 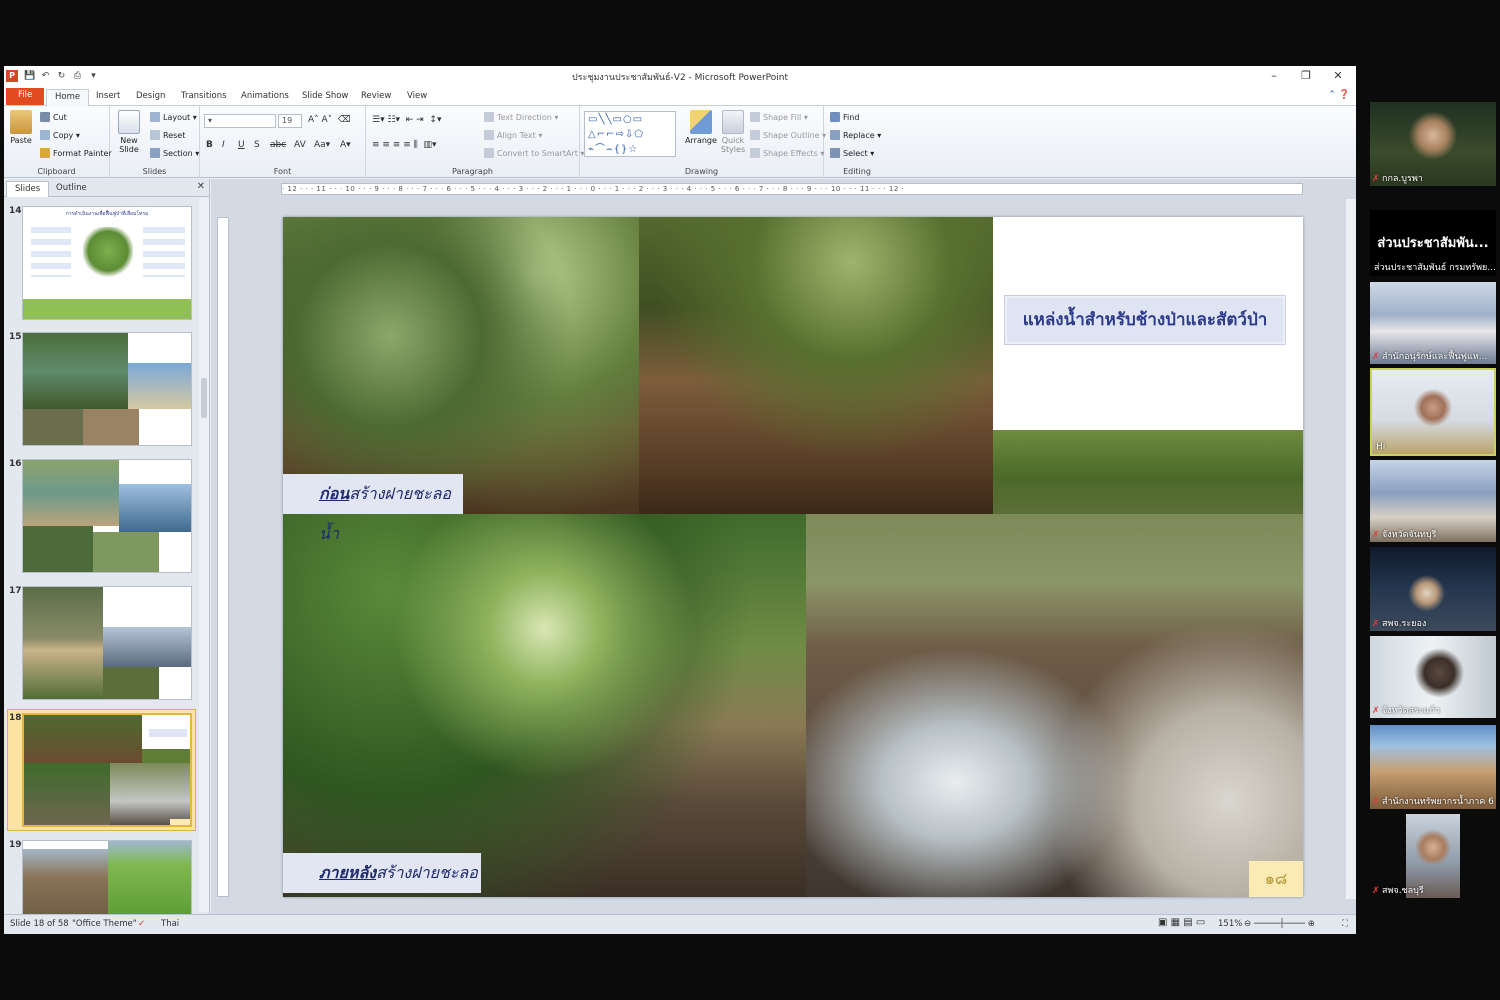 I want to click on language-indicator: Thai, so click(x=170, y=924).